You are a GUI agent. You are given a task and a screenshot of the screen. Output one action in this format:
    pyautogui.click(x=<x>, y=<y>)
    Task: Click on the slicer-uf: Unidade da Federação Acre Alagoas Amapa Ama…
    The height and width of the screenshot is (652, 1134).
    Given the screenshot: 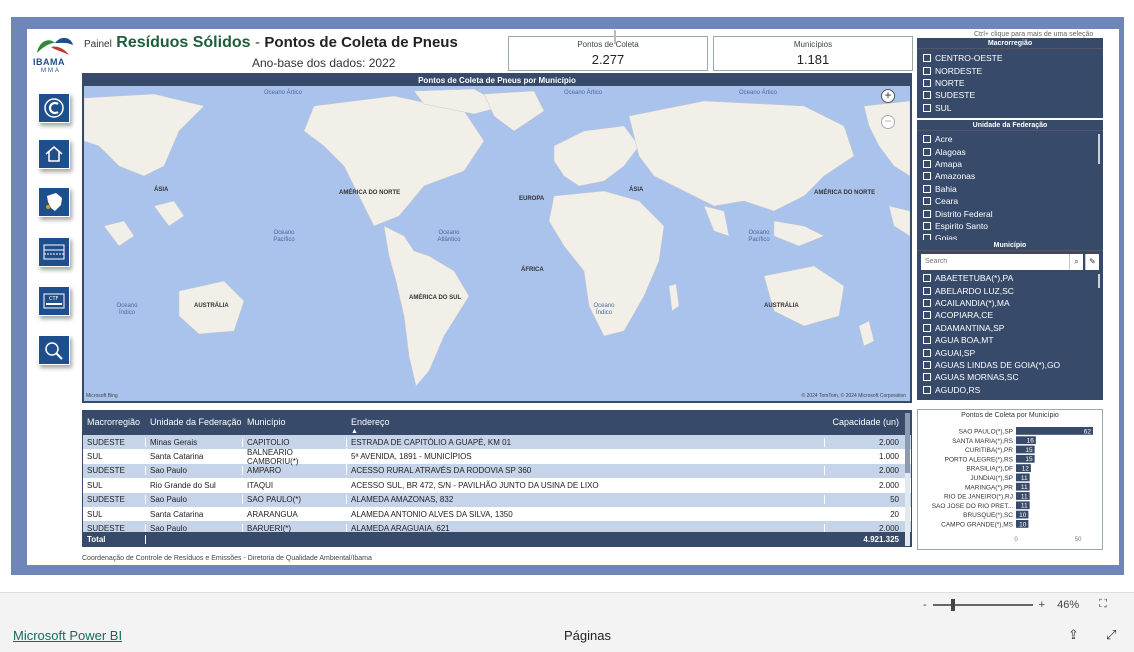 What is the action you would take?
    pyautogui.click(x=1010, y=180)
    